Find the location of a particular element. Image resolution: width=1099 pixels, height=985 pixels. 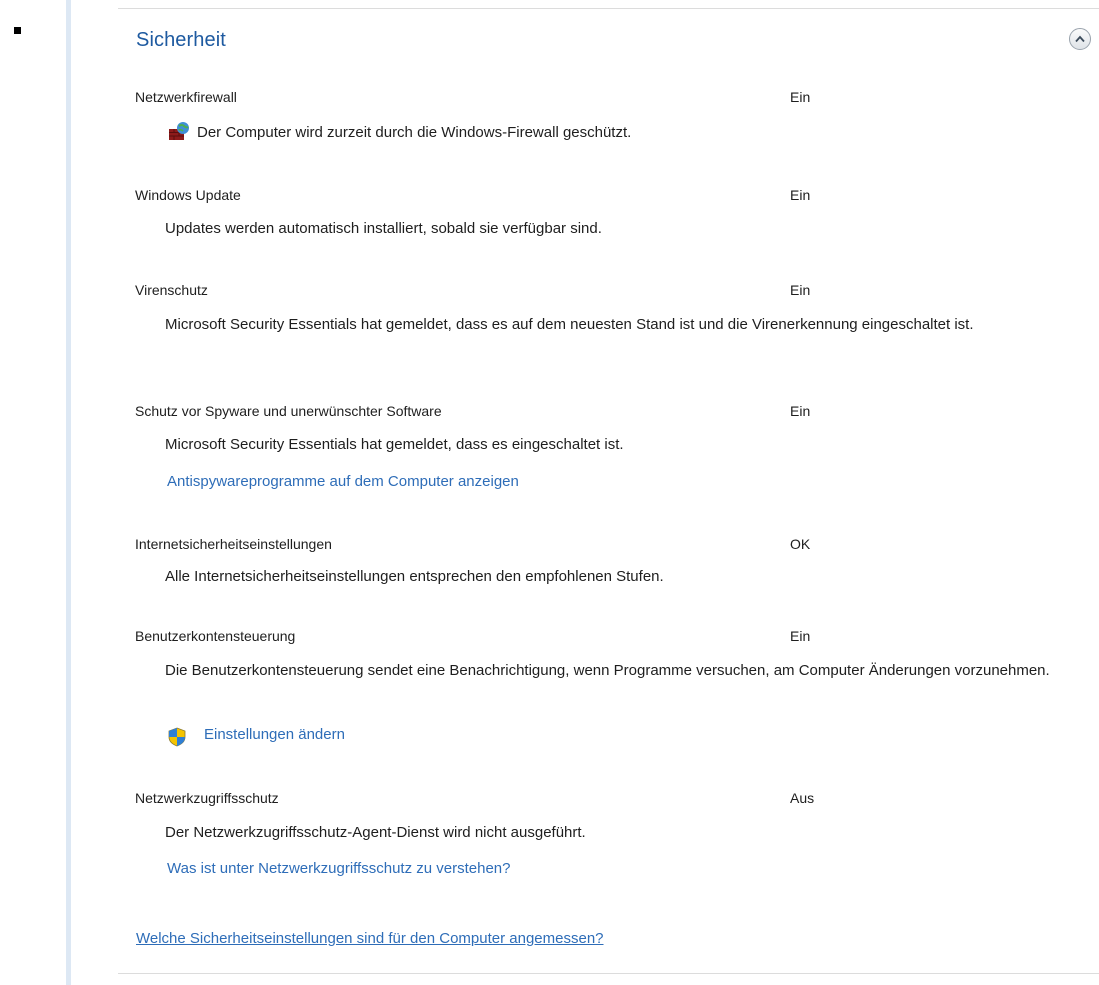

row-title-uac: Benutzerkontensteuerung is located at coordinates (215, 636).